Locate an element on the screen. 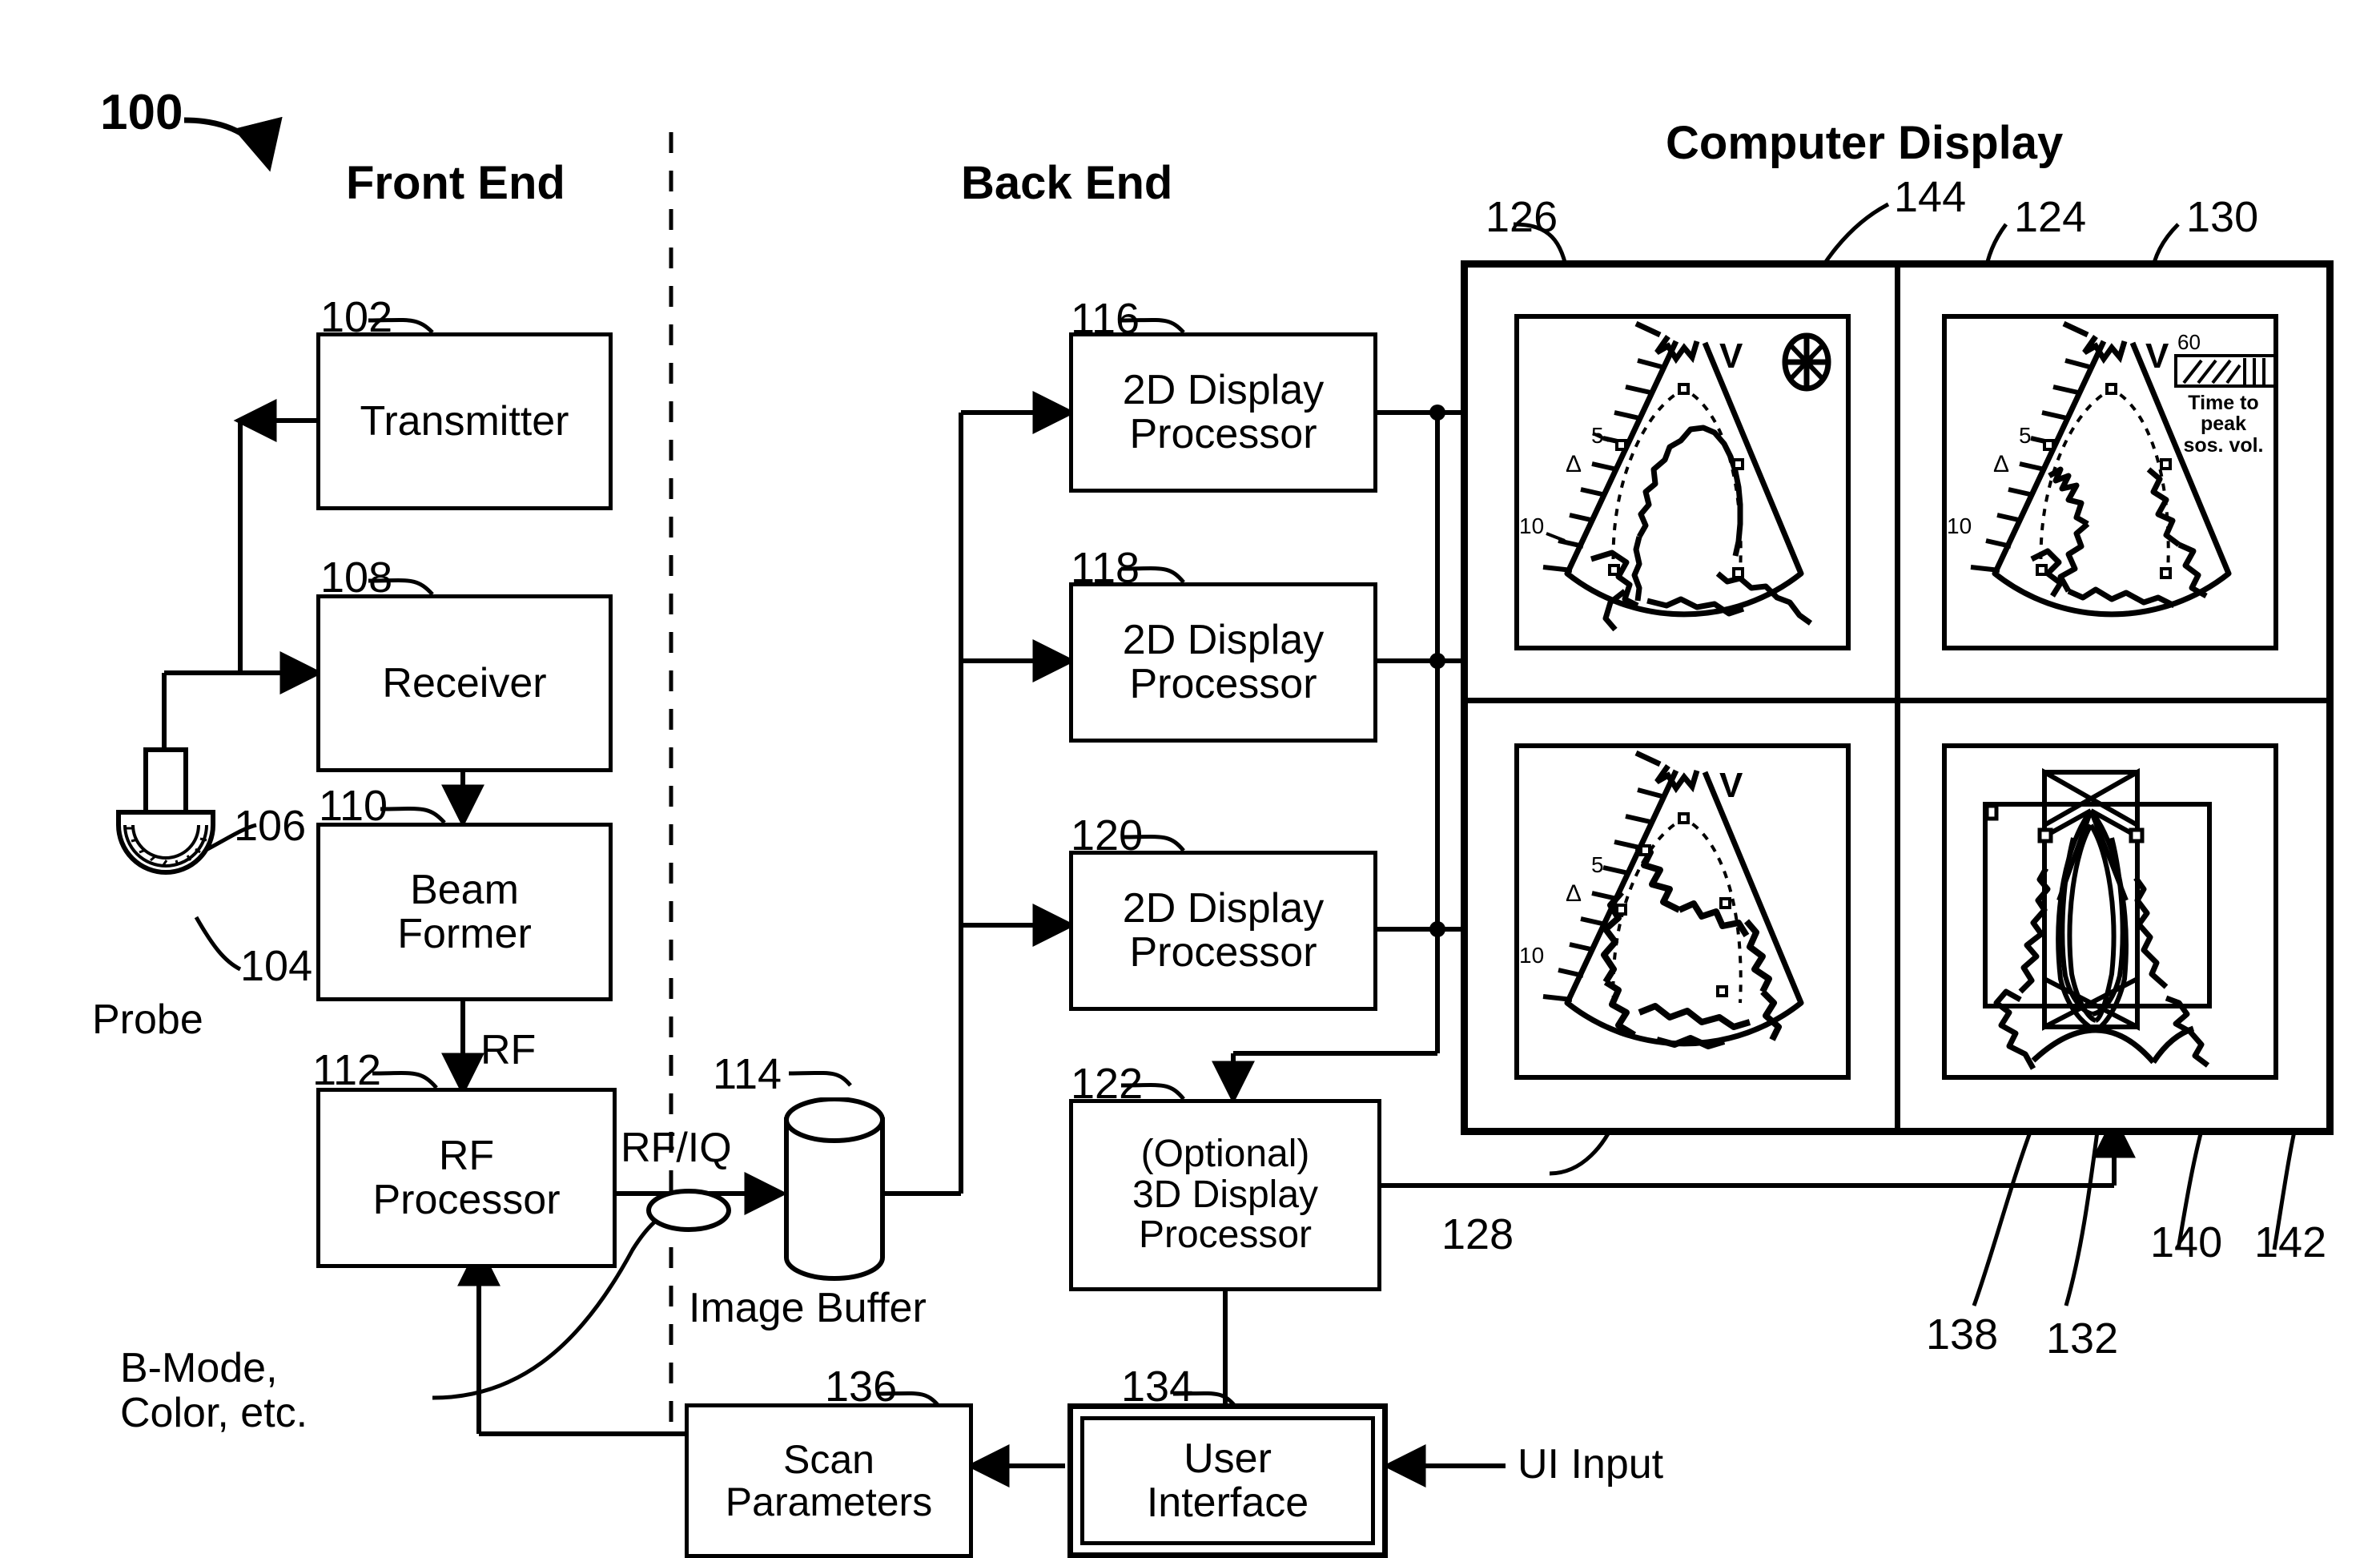 The height and width of the screenshot is (1558, 2380). panel-top-left-v-marker: V is located at coordinates (1731, 356).